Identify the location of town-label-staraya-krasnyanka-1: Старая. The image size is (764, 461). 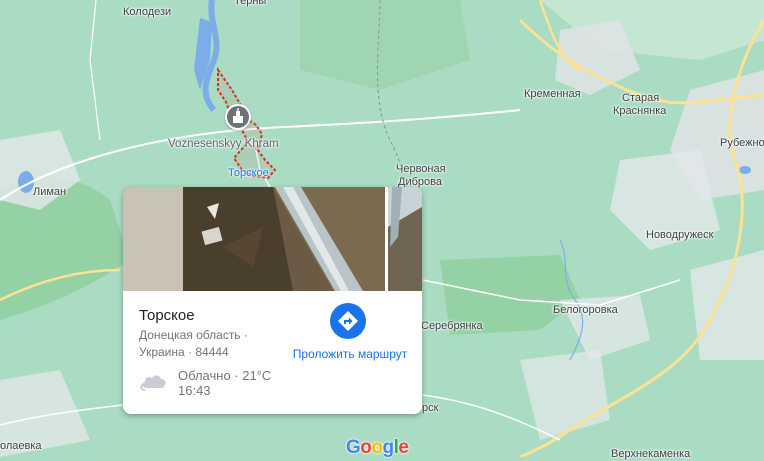
(640, 98).